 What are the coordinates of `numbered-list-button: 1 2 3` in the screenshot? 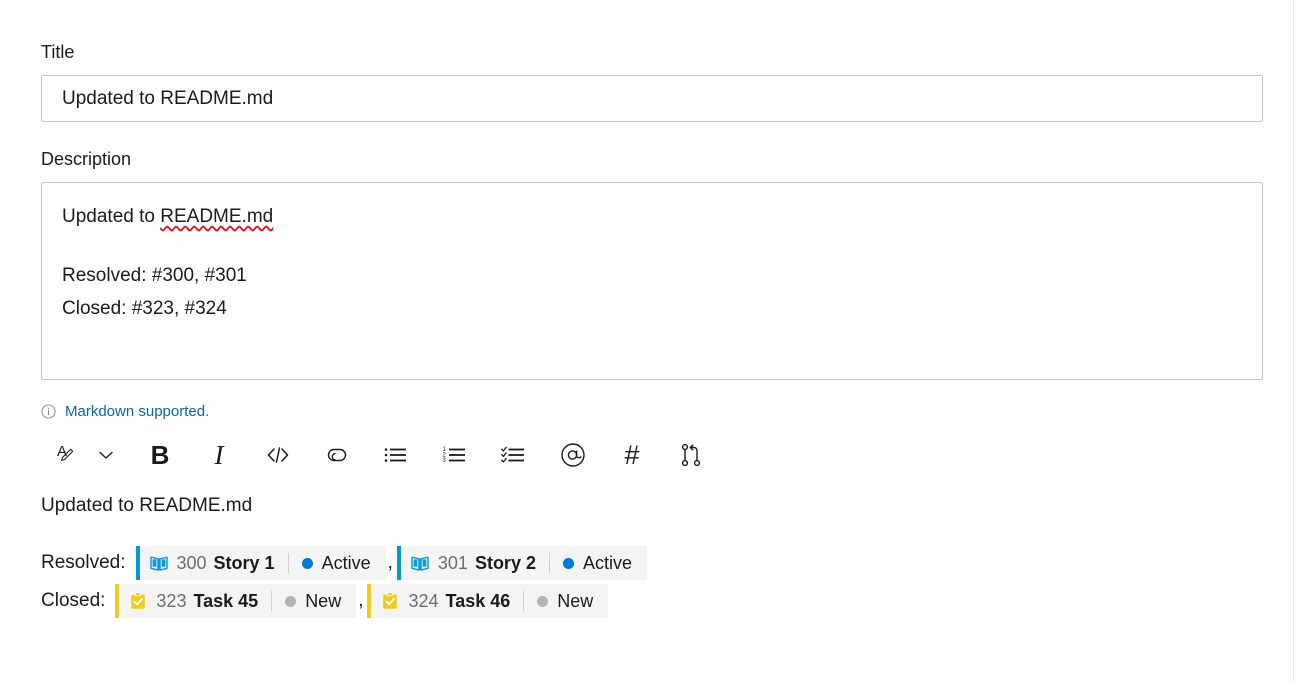 It's located at (455, 455).